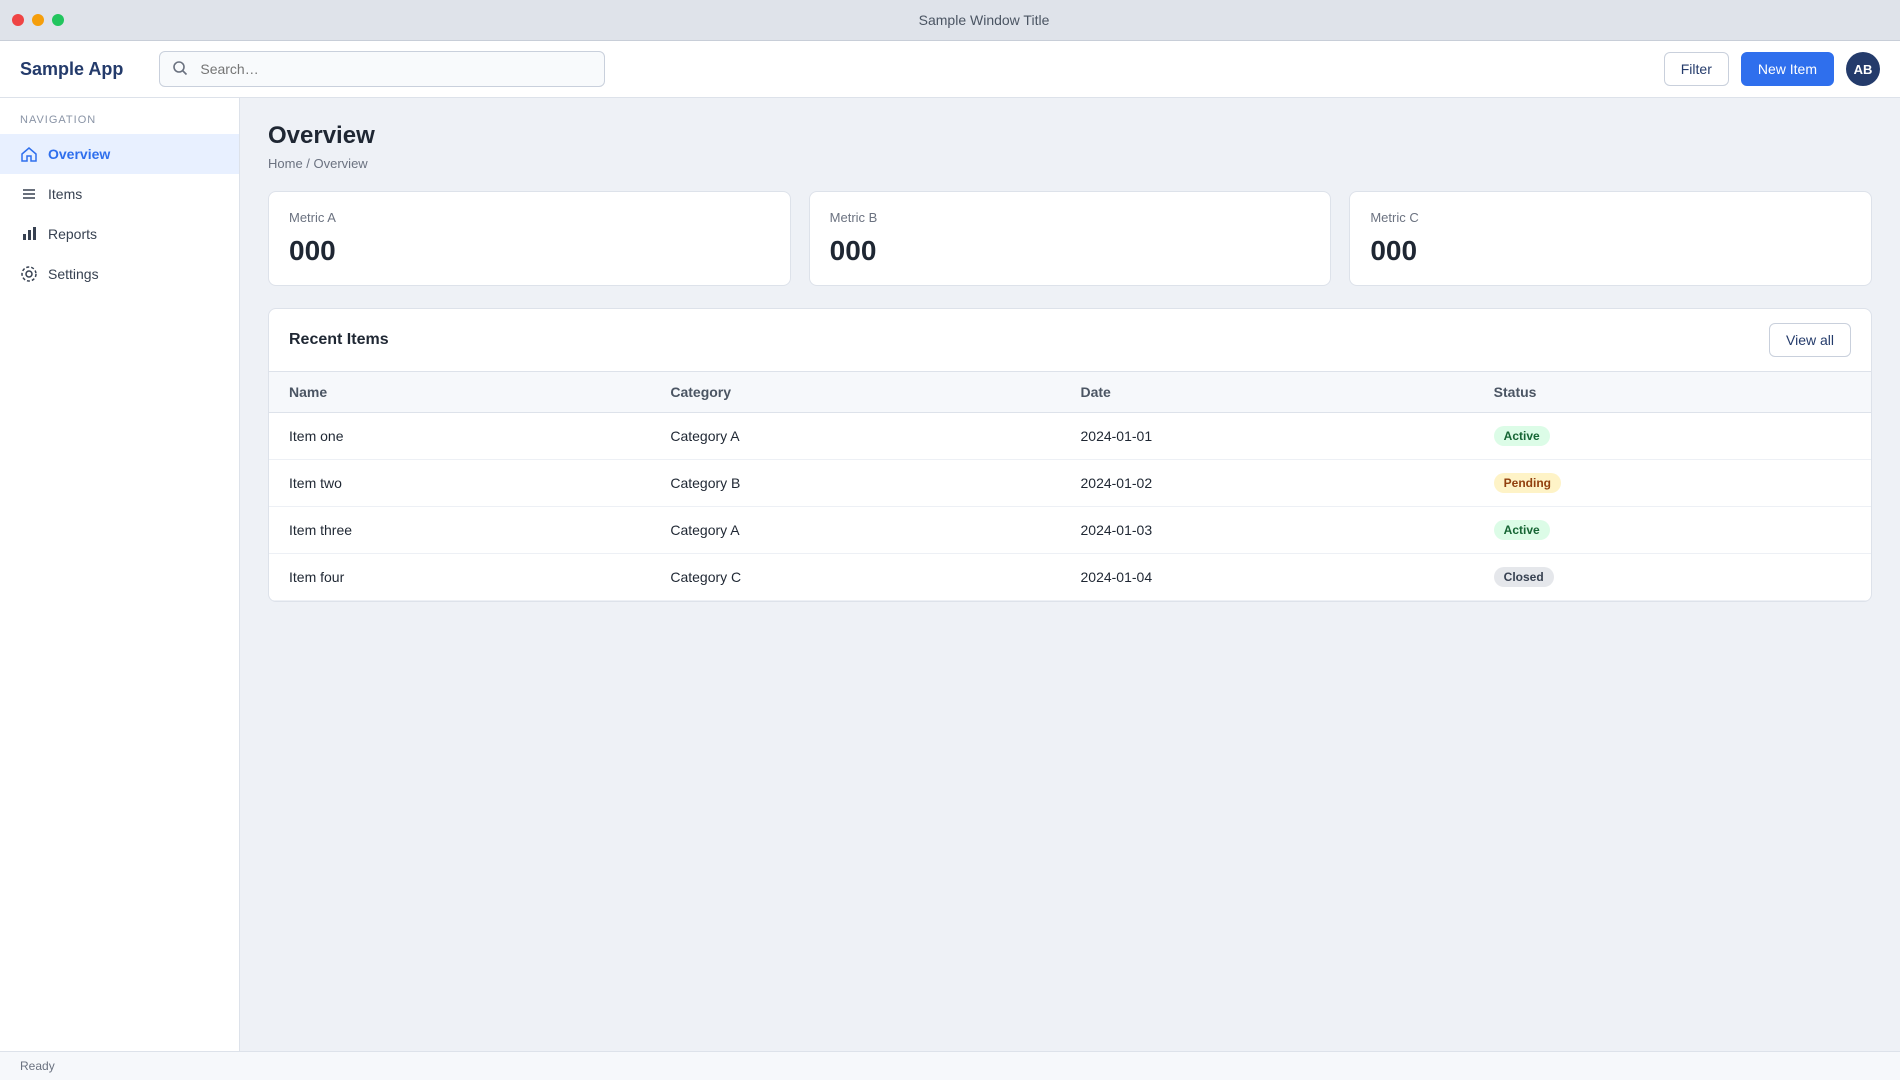 Image resolution: width=1900 pixels, height=1080 pixels. What do you see at coordinates (318, 163) in the screenshot?
I see `breadcrumb: Home / Overview` at bounding box center [318, 163].